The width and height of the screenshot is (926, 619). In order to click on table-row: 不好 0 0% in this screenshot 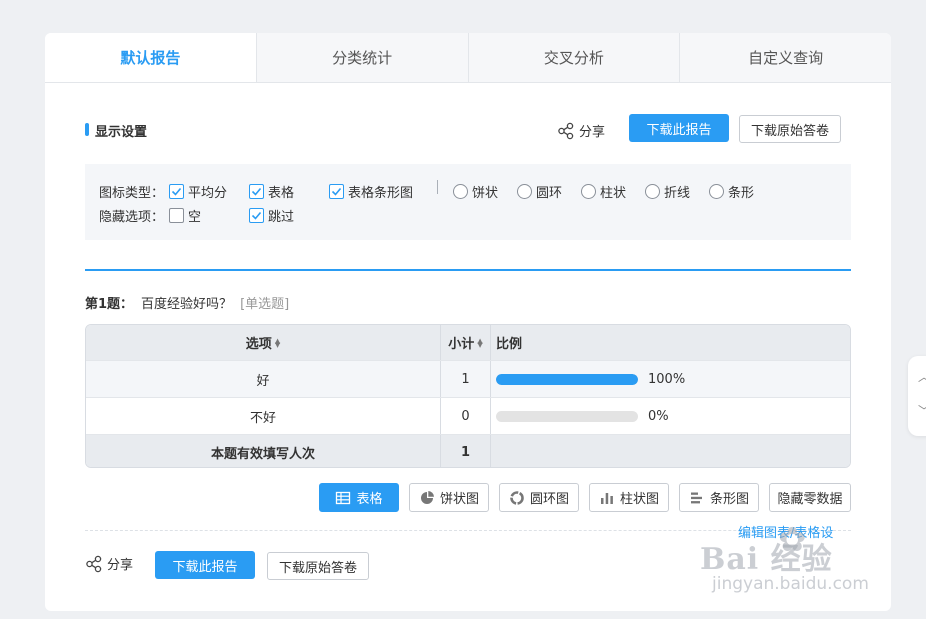, I will do `click(468, 415)`.